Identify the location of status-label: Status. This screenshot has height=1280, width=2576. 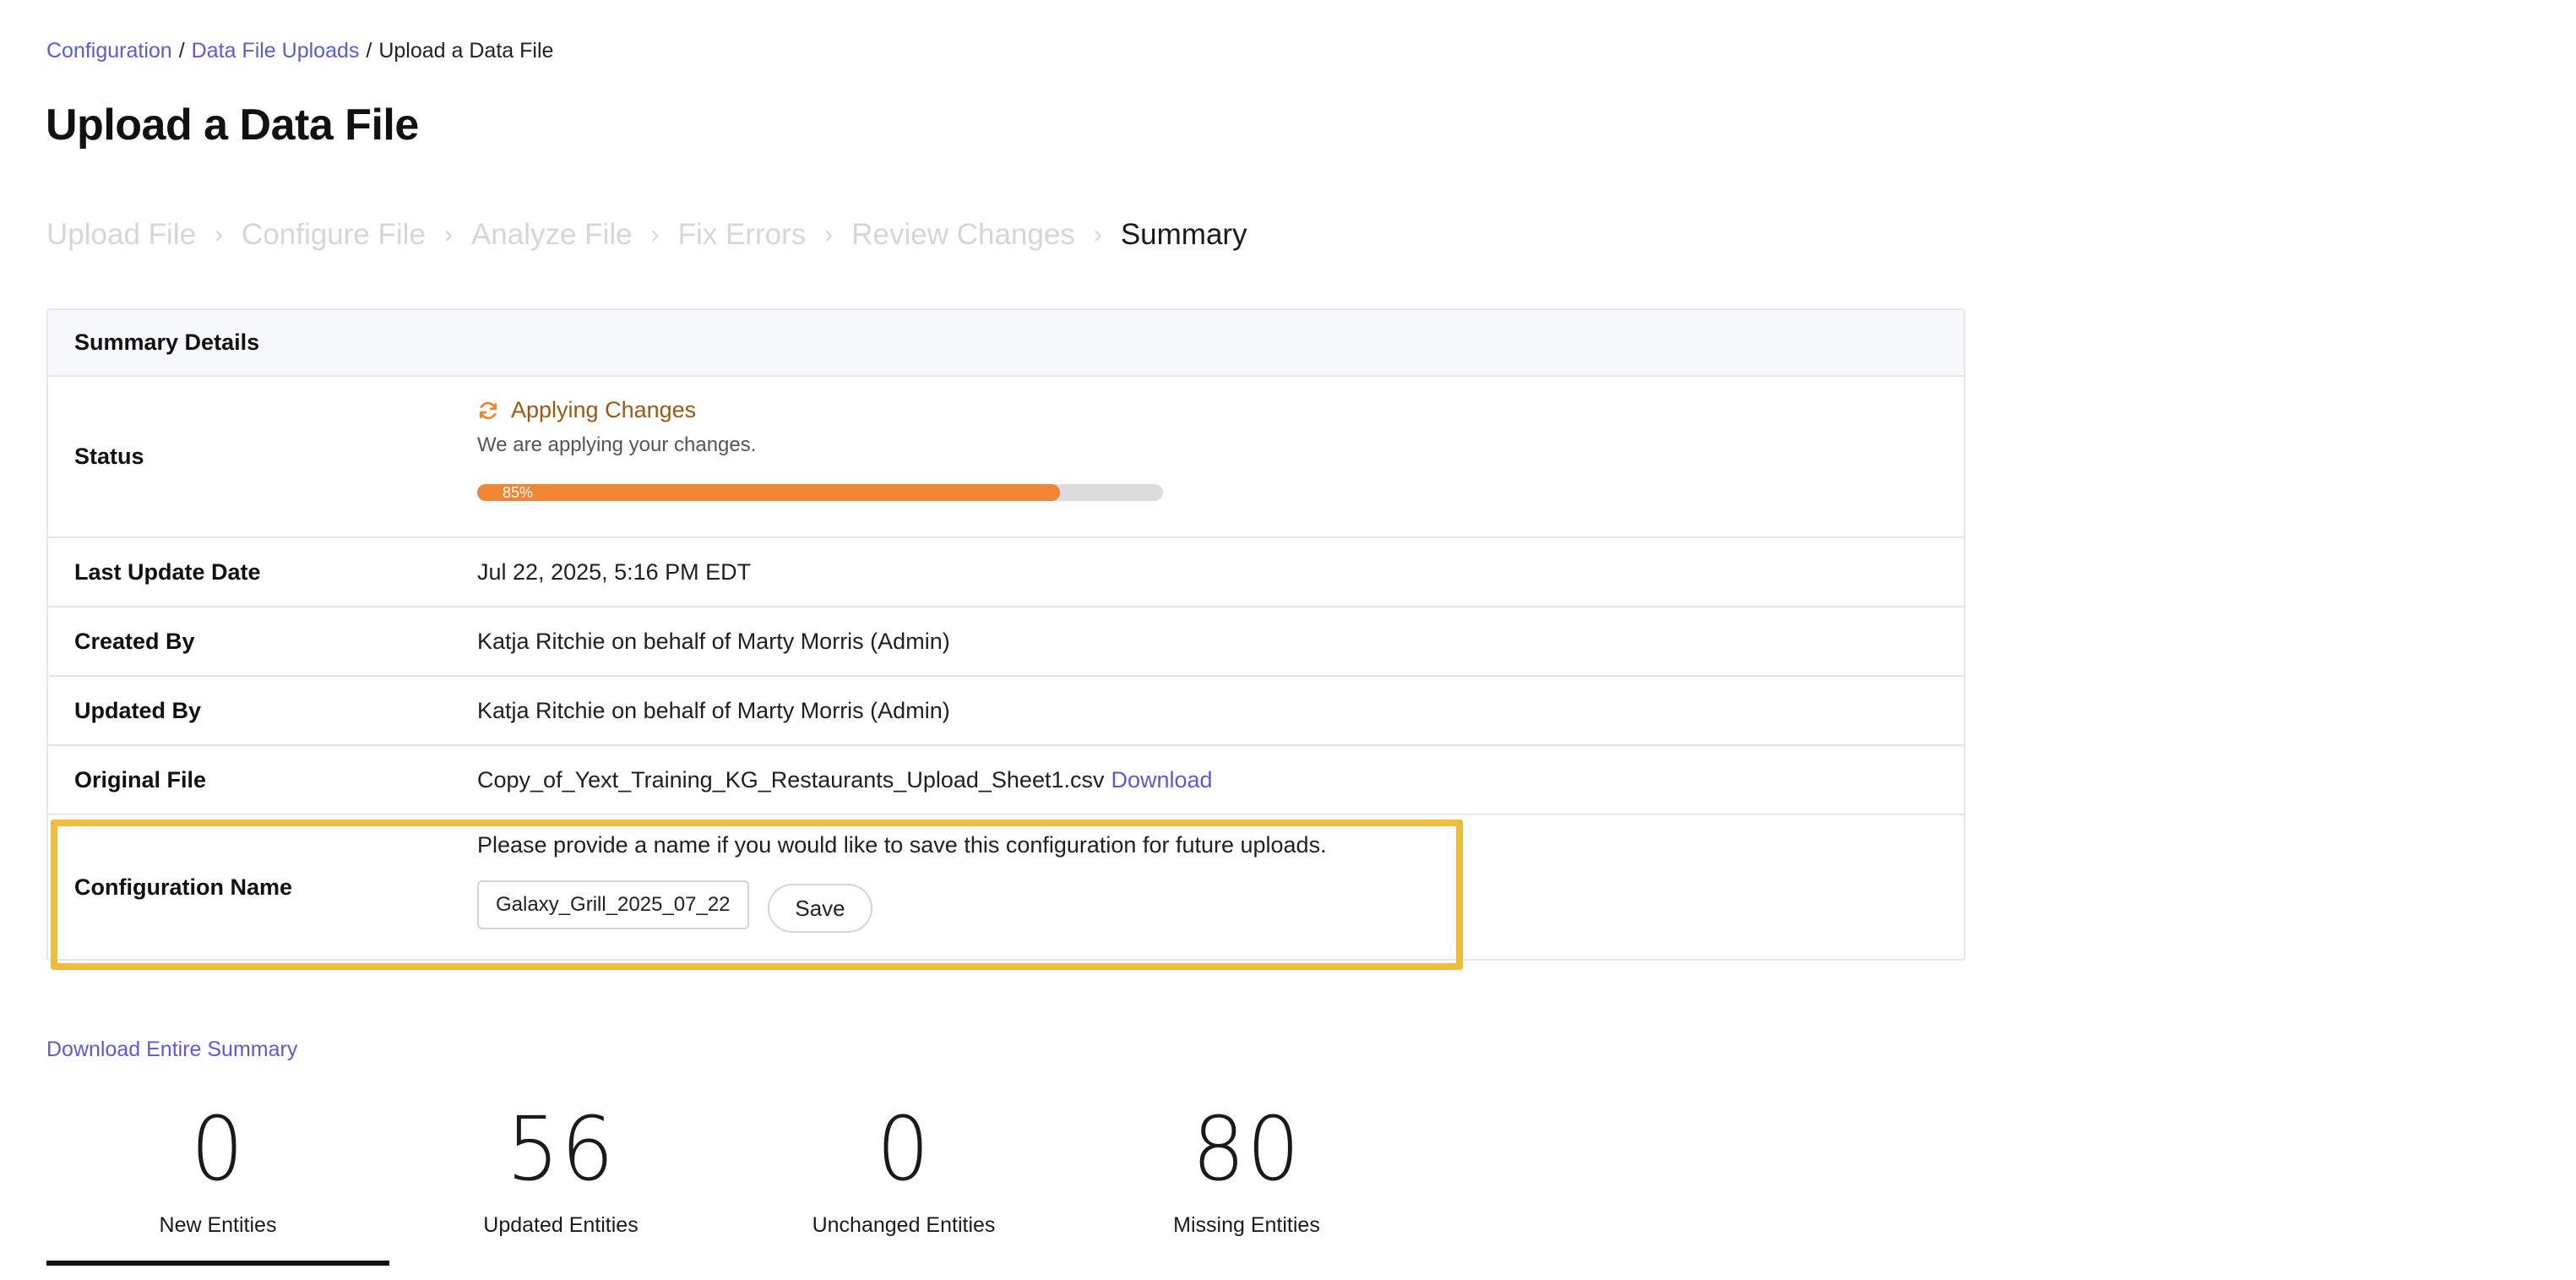
(109, 456).